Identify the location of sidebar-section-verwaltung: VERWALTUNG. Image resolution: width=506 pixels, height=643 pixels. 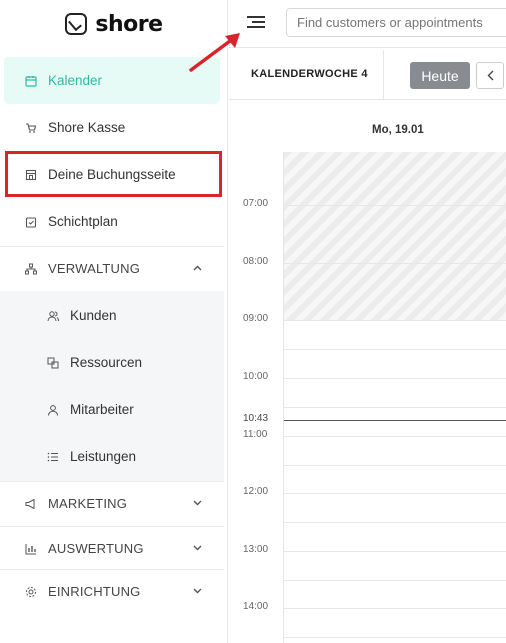
(112, 268).